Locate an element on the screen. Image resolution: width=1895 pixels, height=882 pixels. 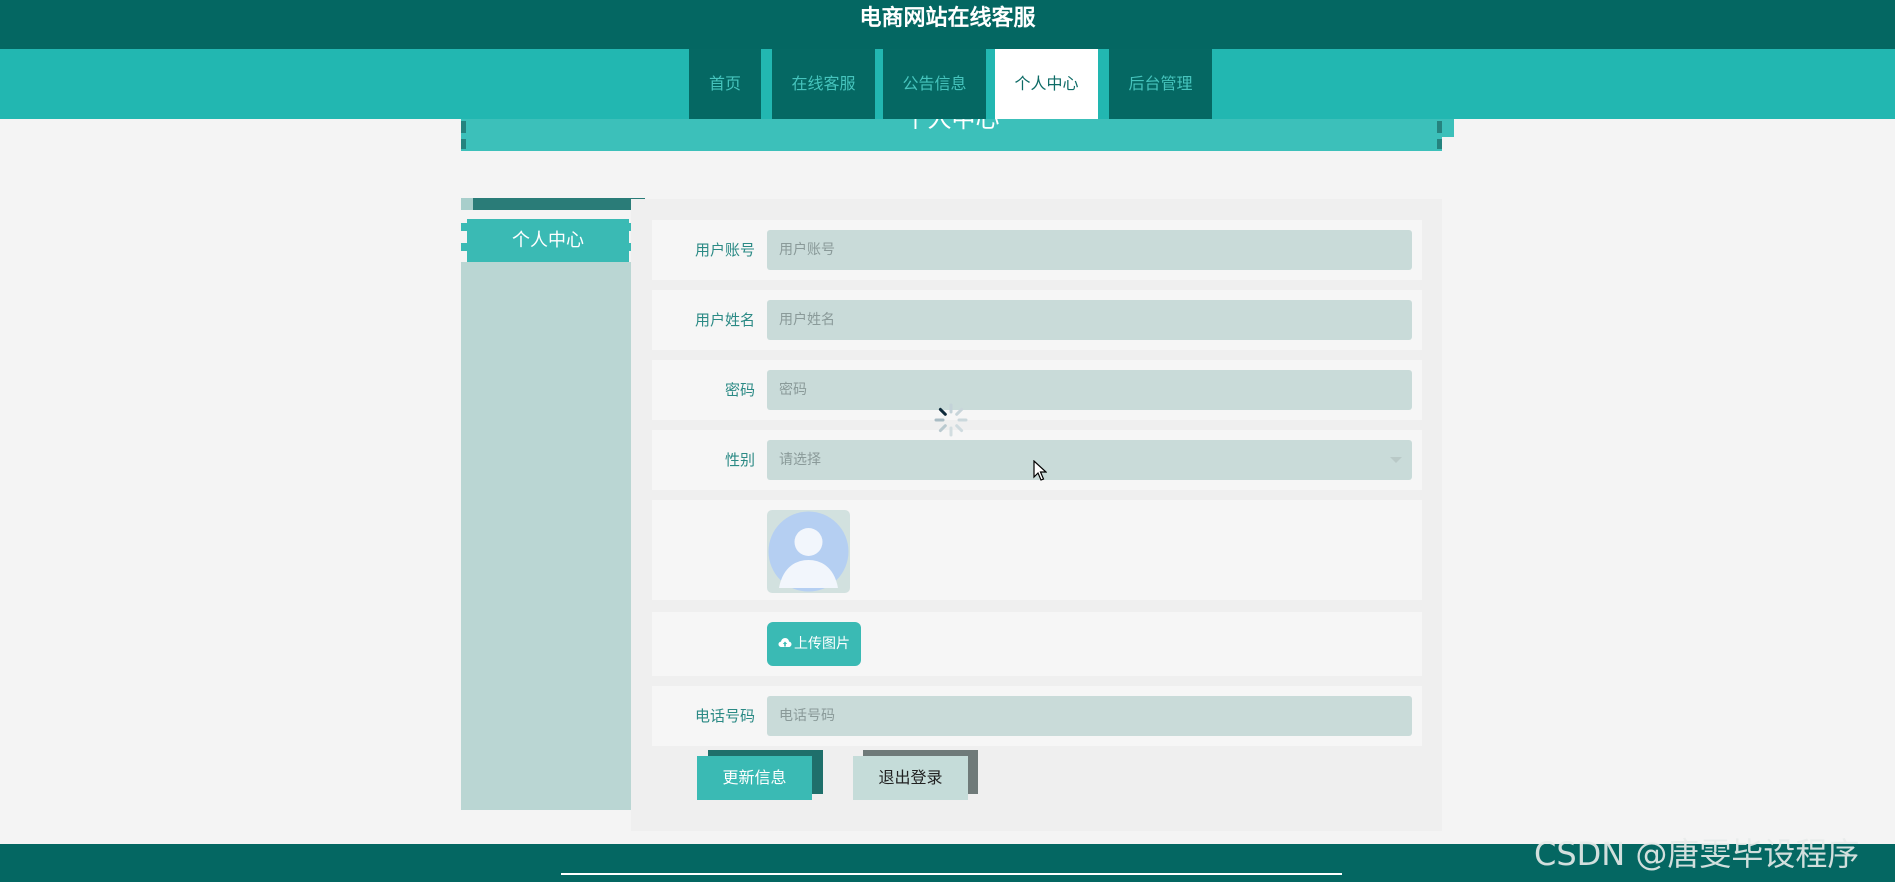
main-nav: 首页 在线客服 公告信息 个人中心 后台管理 is located at coordinates (947, 84).